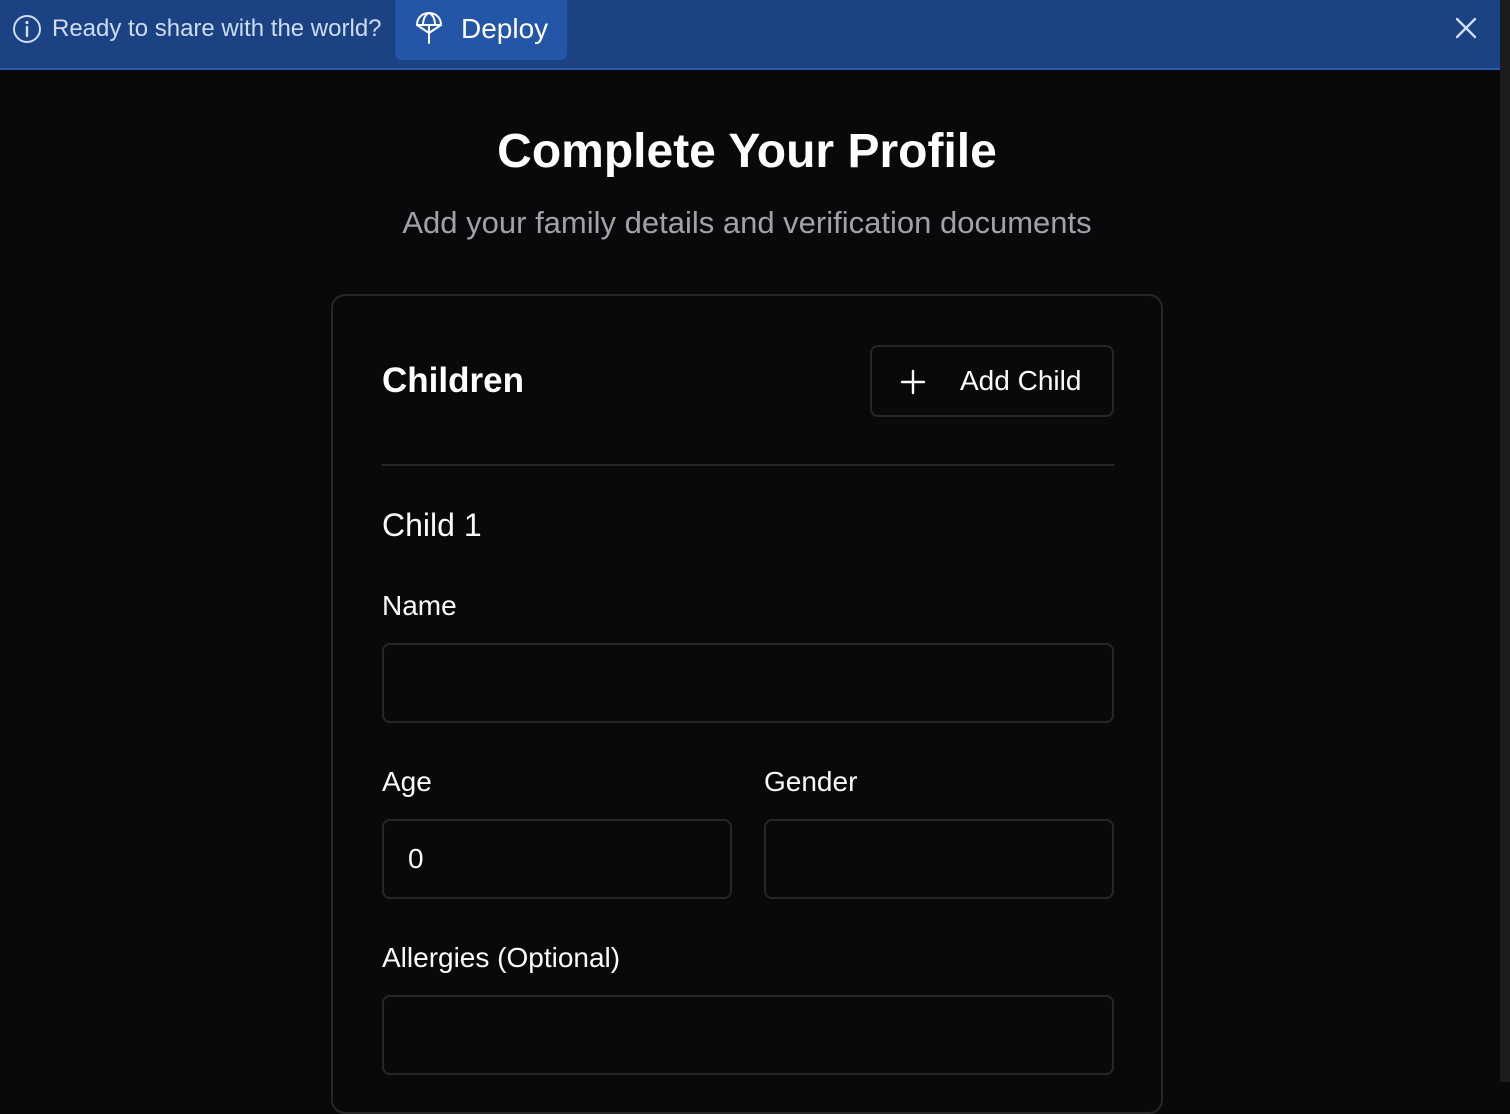 Image resolution: width=1510 pixels, height=1114 pixels. Describe the element at coordinates (1021, 380) in the screenshot. I see `add-child-button-label: Add Child` at that location.